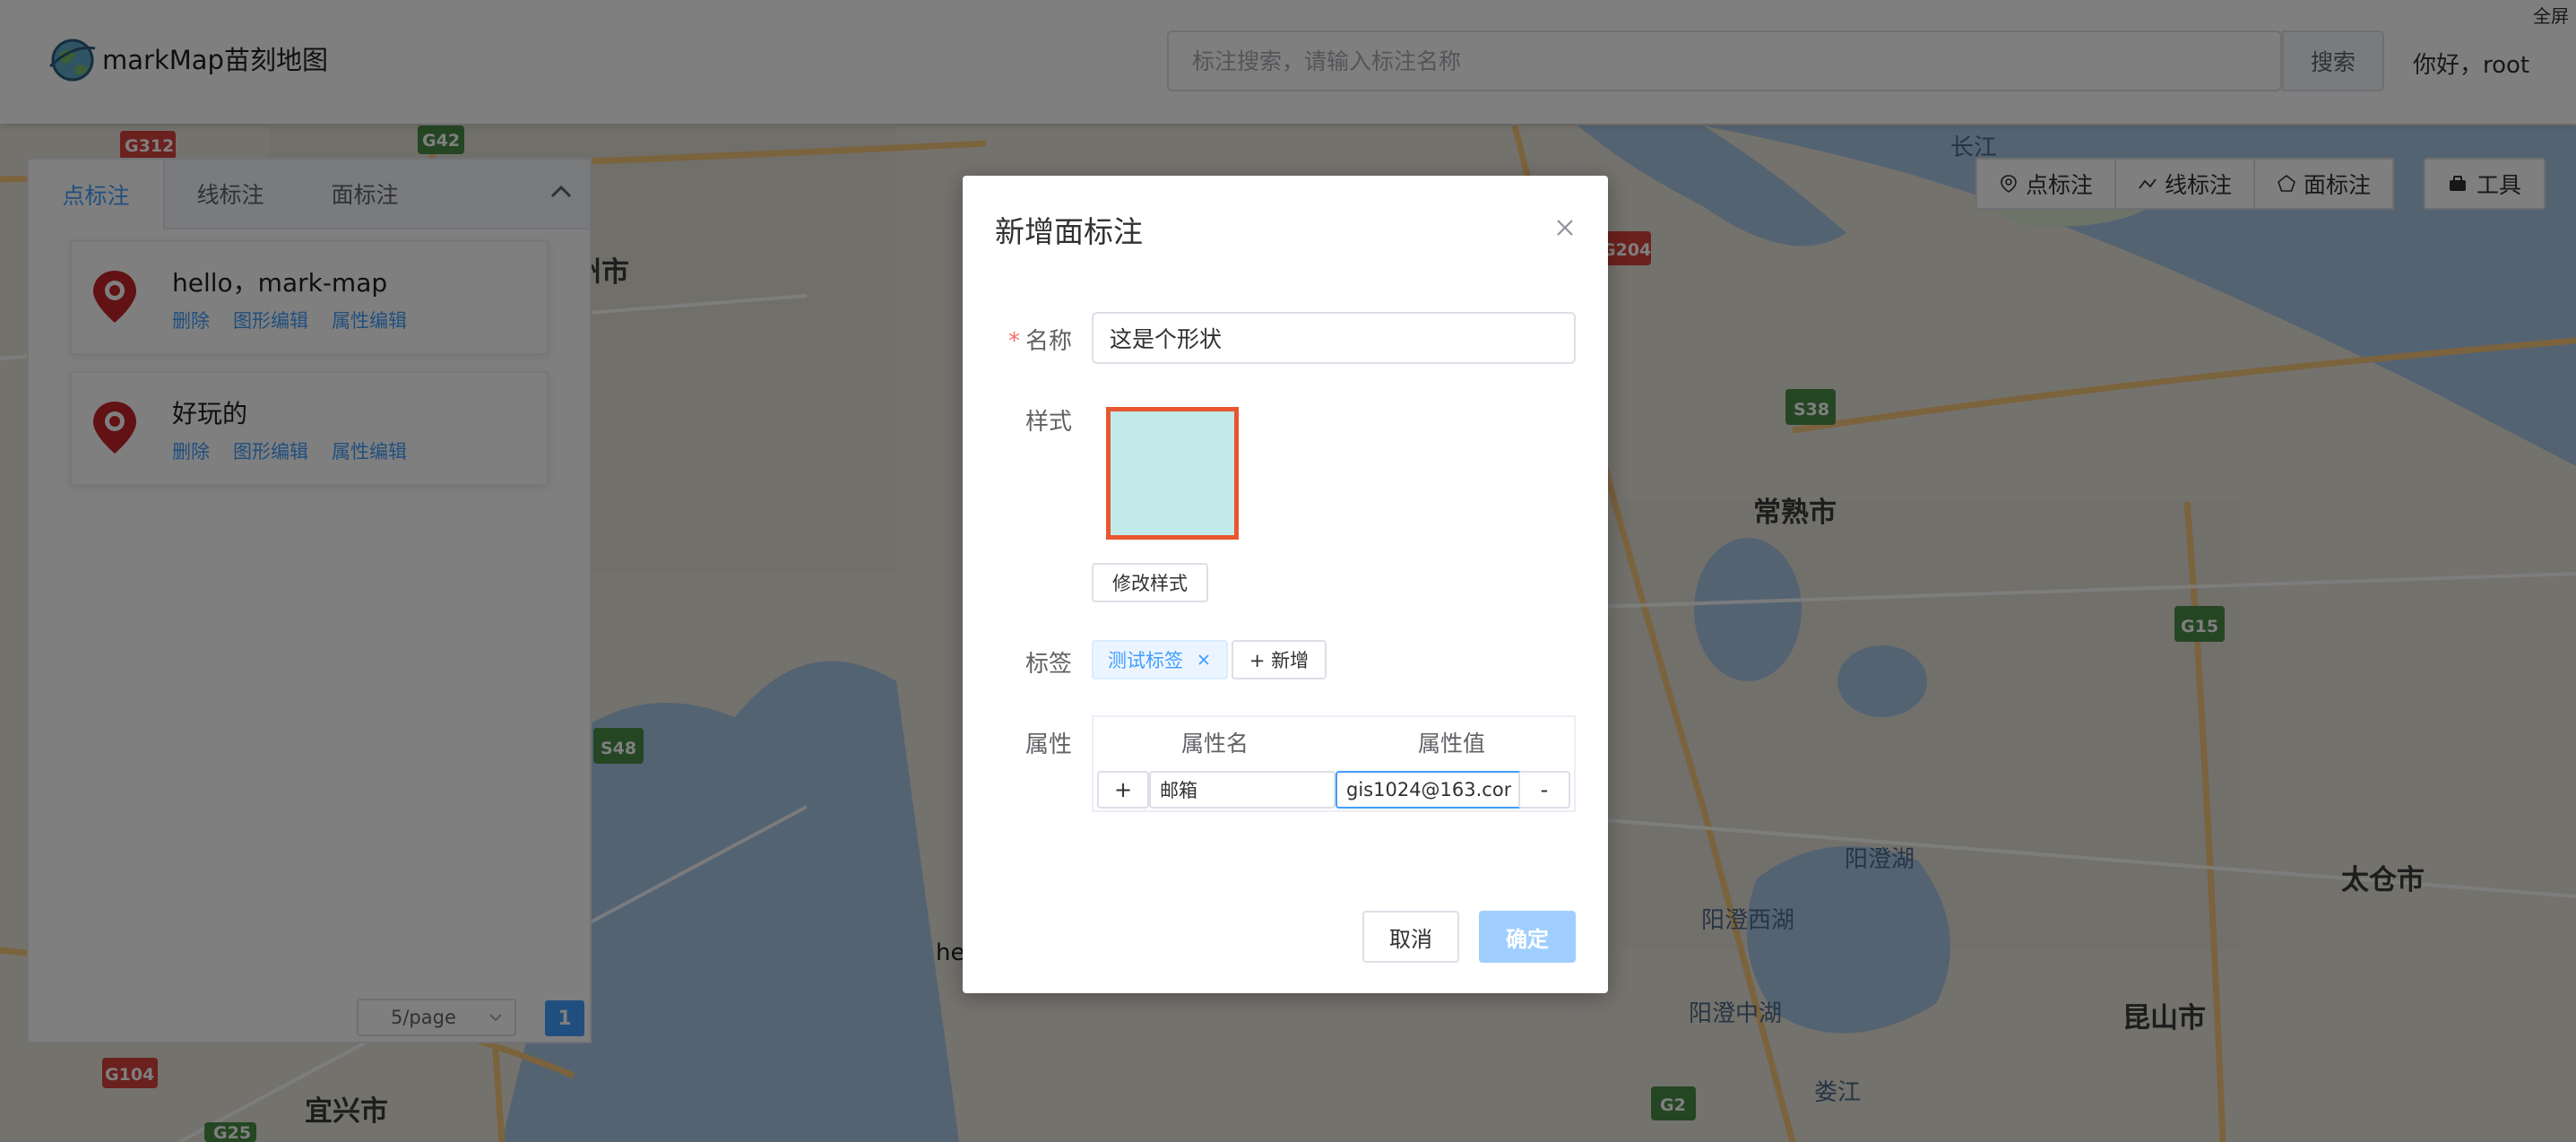 The image size is (2576, 1142). I want to click on name-input, so click(1334, 338).